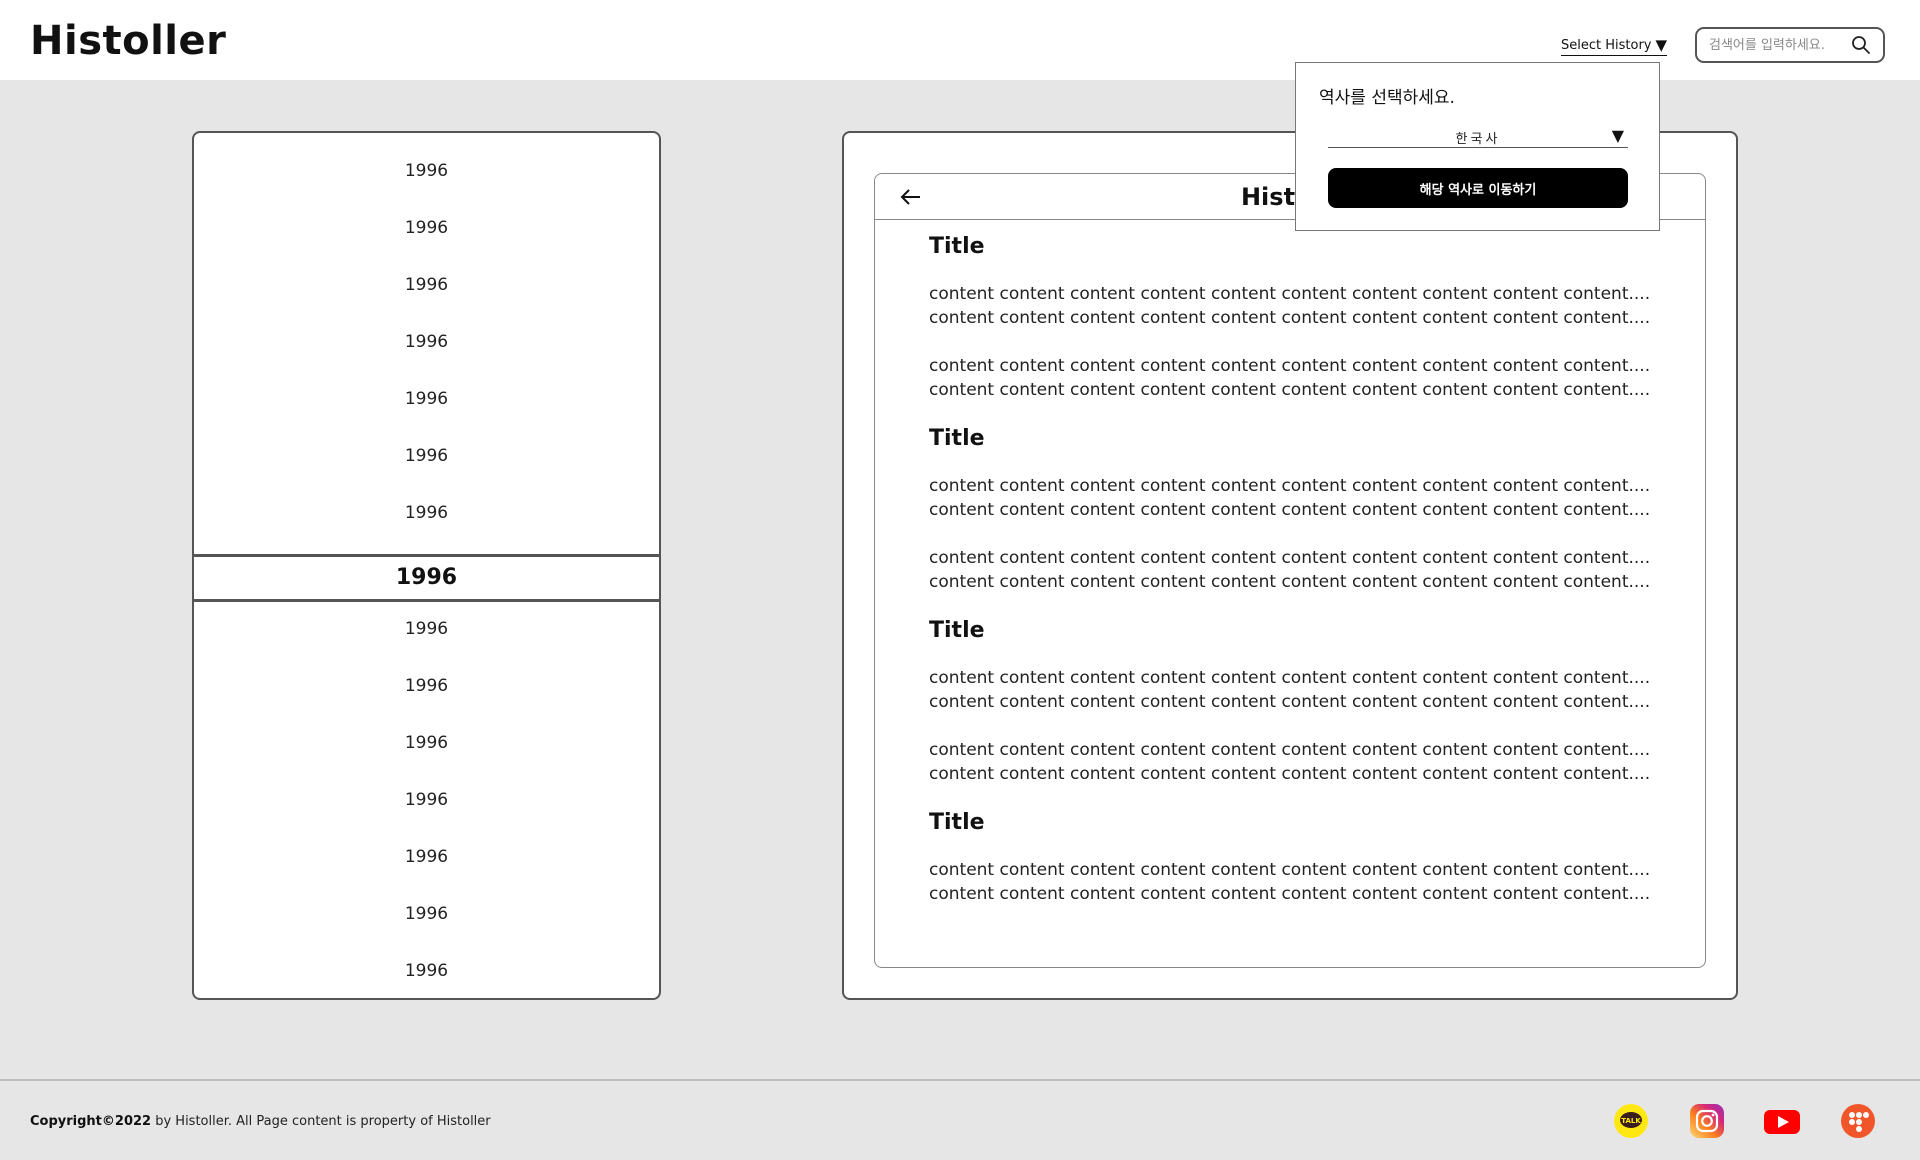 Image resolution: width=1920 pixels, height=1160 pixels. Describe the element at coordinates (960, 1080) in the screenshot. I see `footer-divider` at that location.